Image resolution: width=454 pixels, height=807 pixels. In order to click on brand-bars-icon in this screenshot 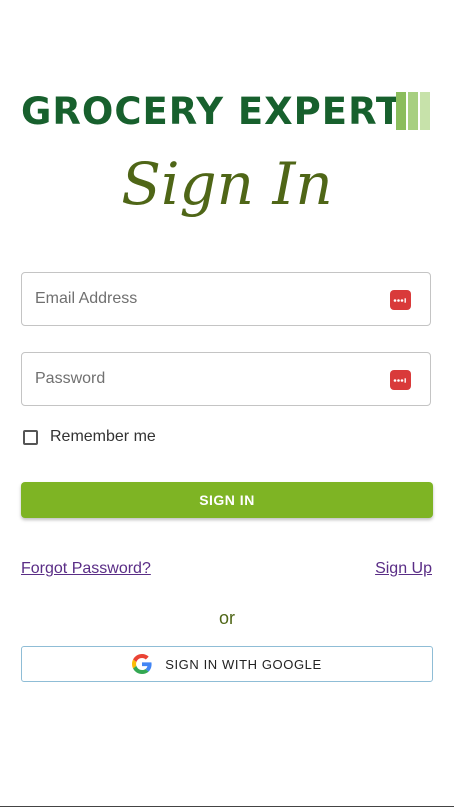, I will do `click(413, 111)`.